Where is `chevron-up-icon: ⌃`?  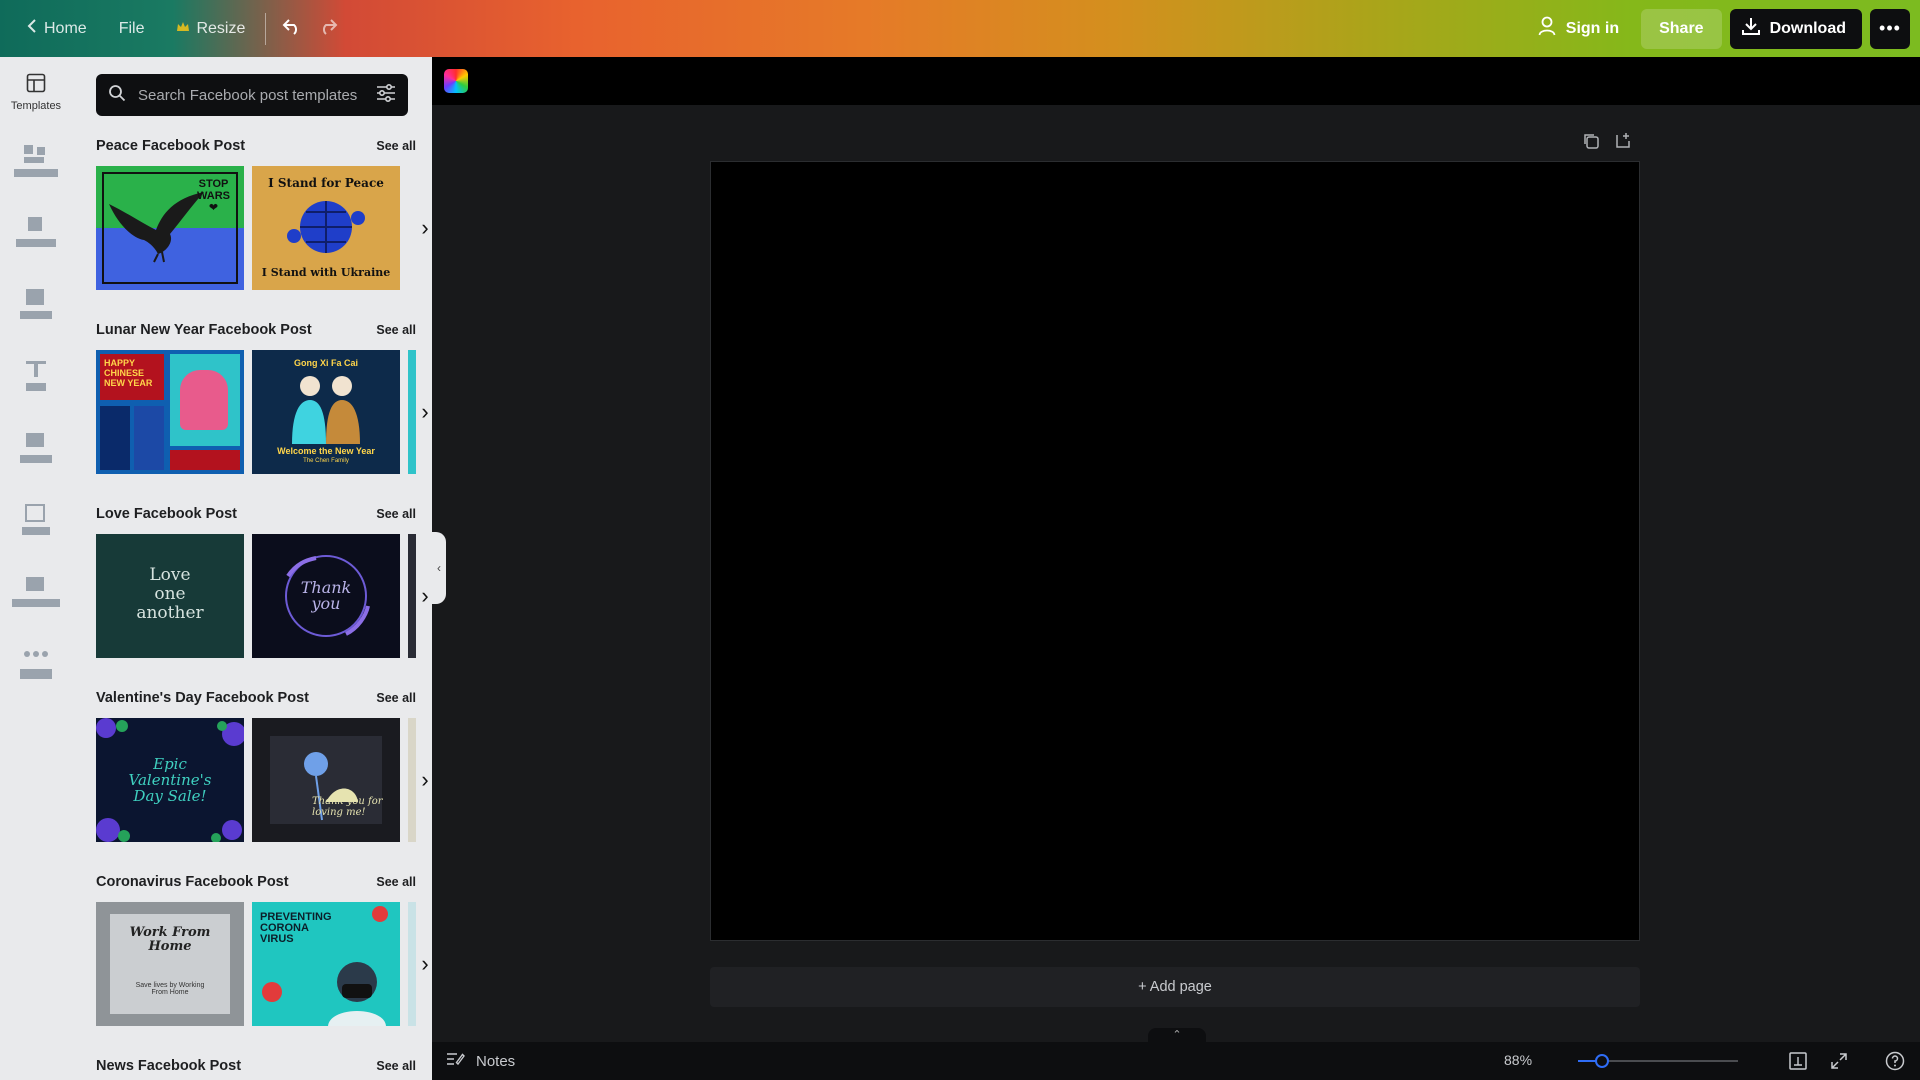
chevron-up-icon: ⌃ is located at coordinates (1177, 1035).